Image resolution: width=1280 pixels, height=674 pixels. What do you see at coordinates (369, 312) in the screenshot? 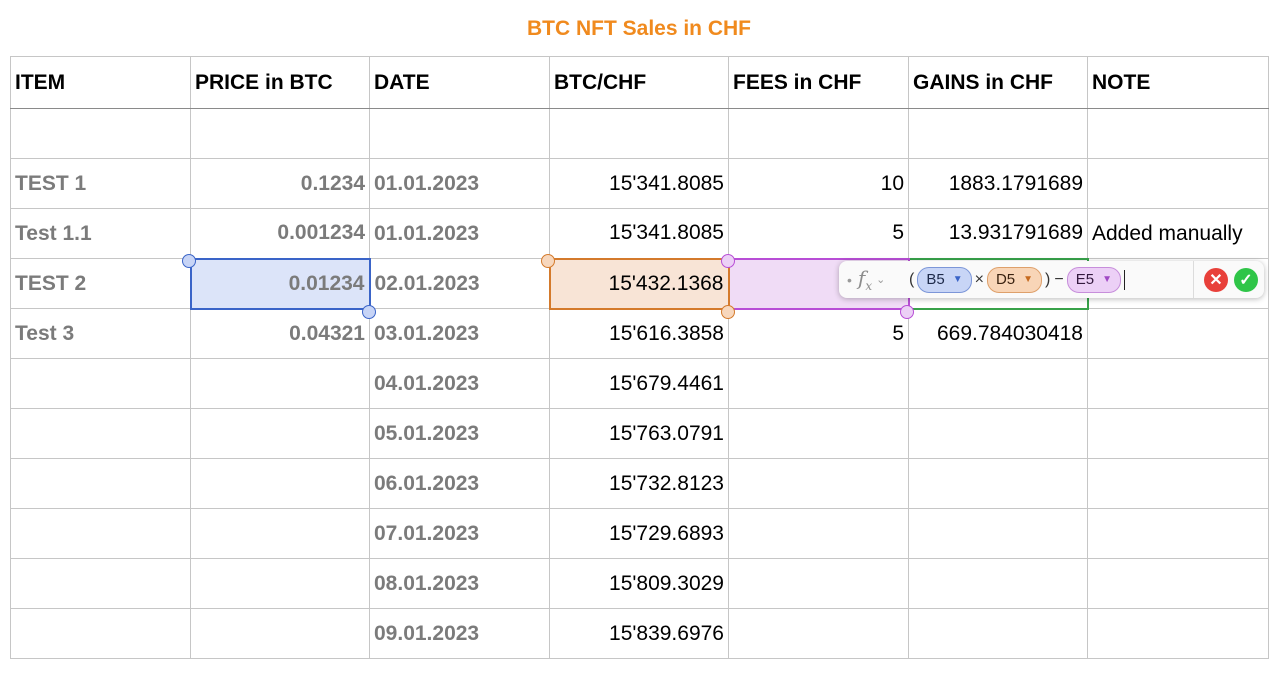
I see `ref-handle-b5-bottom` at bounding box center [369, 312].